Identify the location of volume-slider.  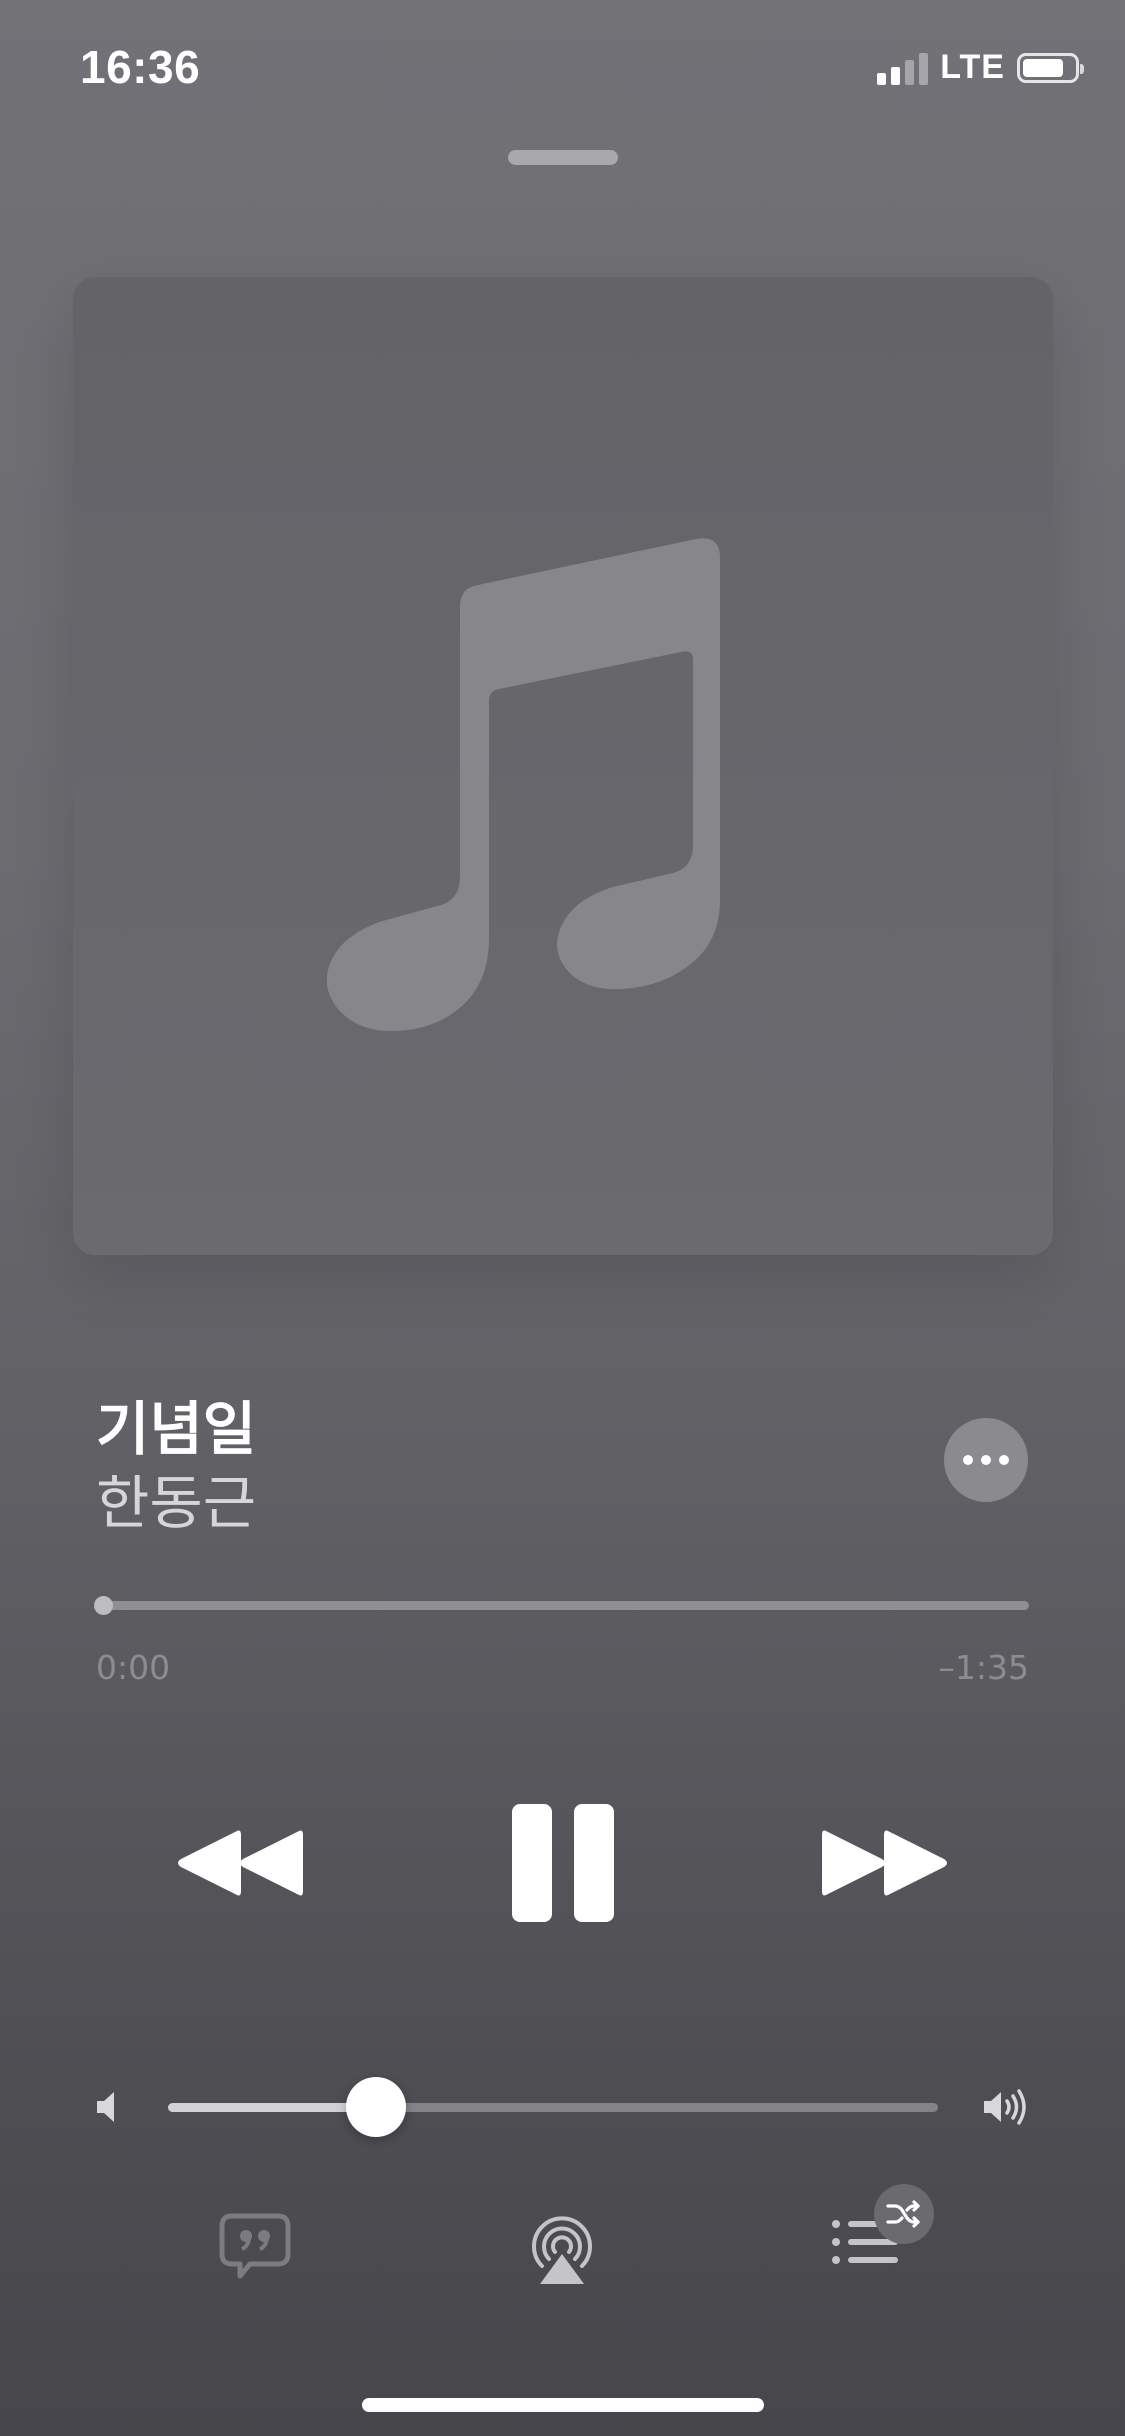
(553, 2107).